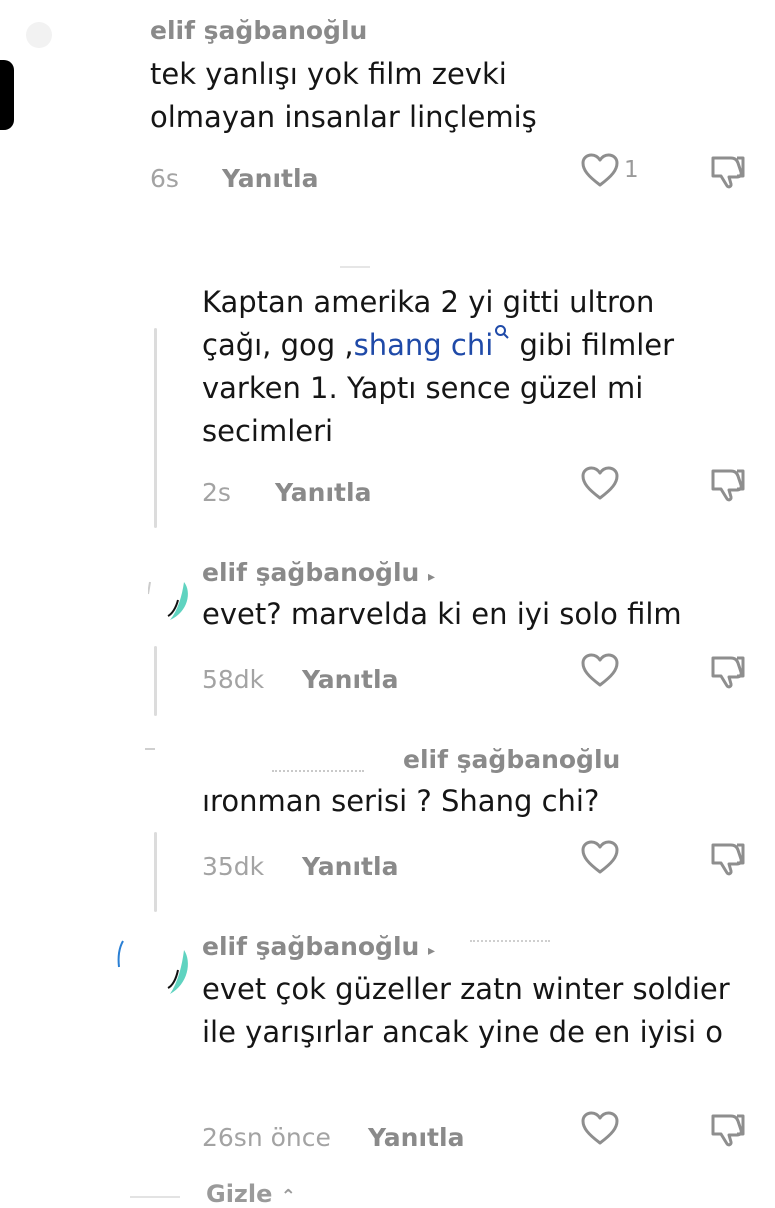 Image resolution: width=775 pixels, height=1208 pixels. What do you see at coordinates (432, 343) in the screenshot?
I see `search-link: shang chi` at bounding box center [432, 343].